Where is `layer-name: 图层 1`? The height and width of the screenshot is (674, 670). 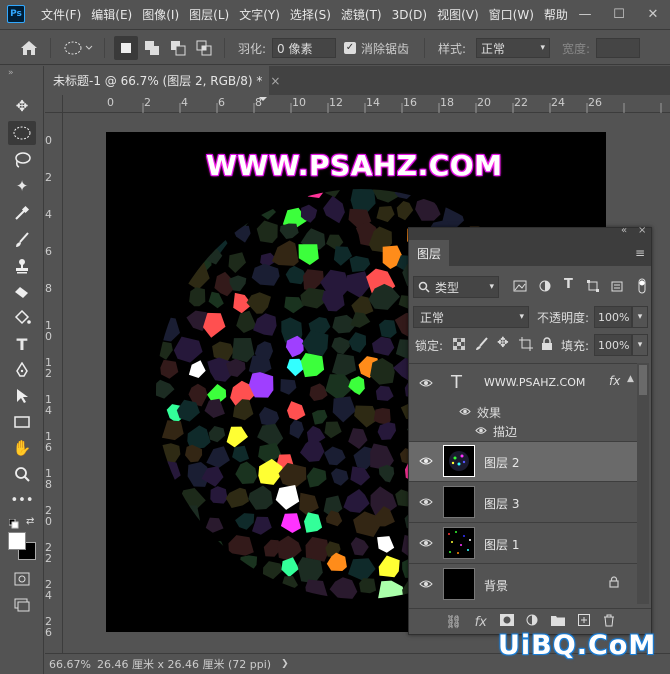 layer-name: 图层 1 is located at coordinates (501, 544).